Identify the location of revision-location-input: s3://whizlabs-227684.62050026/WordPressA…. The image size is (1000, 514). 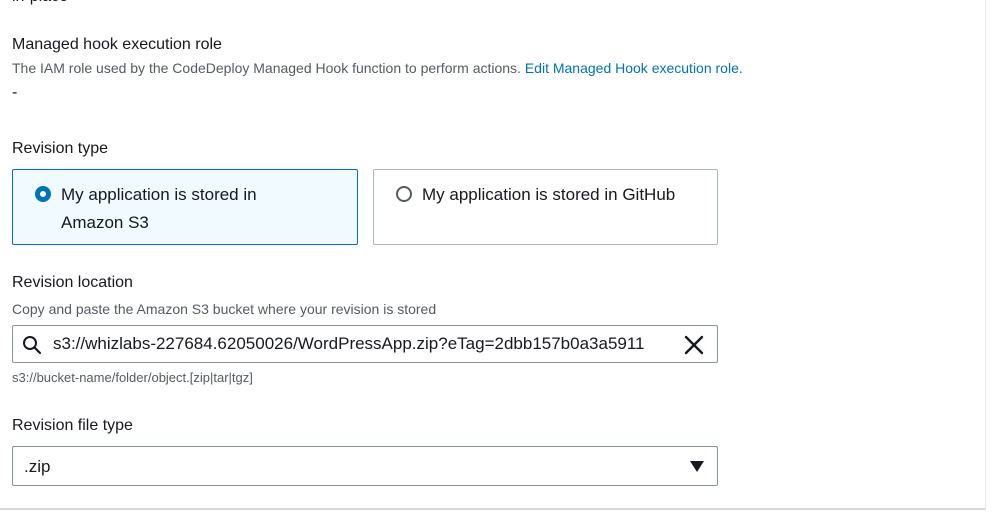
(365, 344).